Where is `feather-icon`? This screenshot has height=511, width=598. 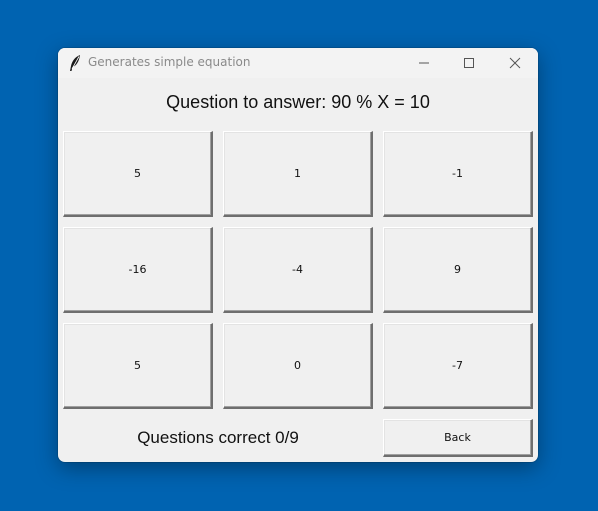
feather-icon is located at coordinates (75, 63).